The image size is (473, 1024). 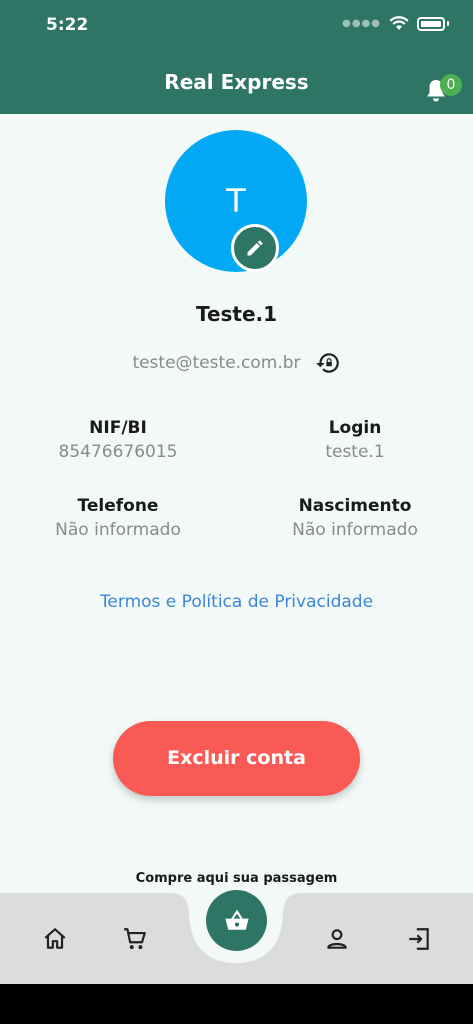 I want to click on edit-avatar-button, so click(x=255, y=248).